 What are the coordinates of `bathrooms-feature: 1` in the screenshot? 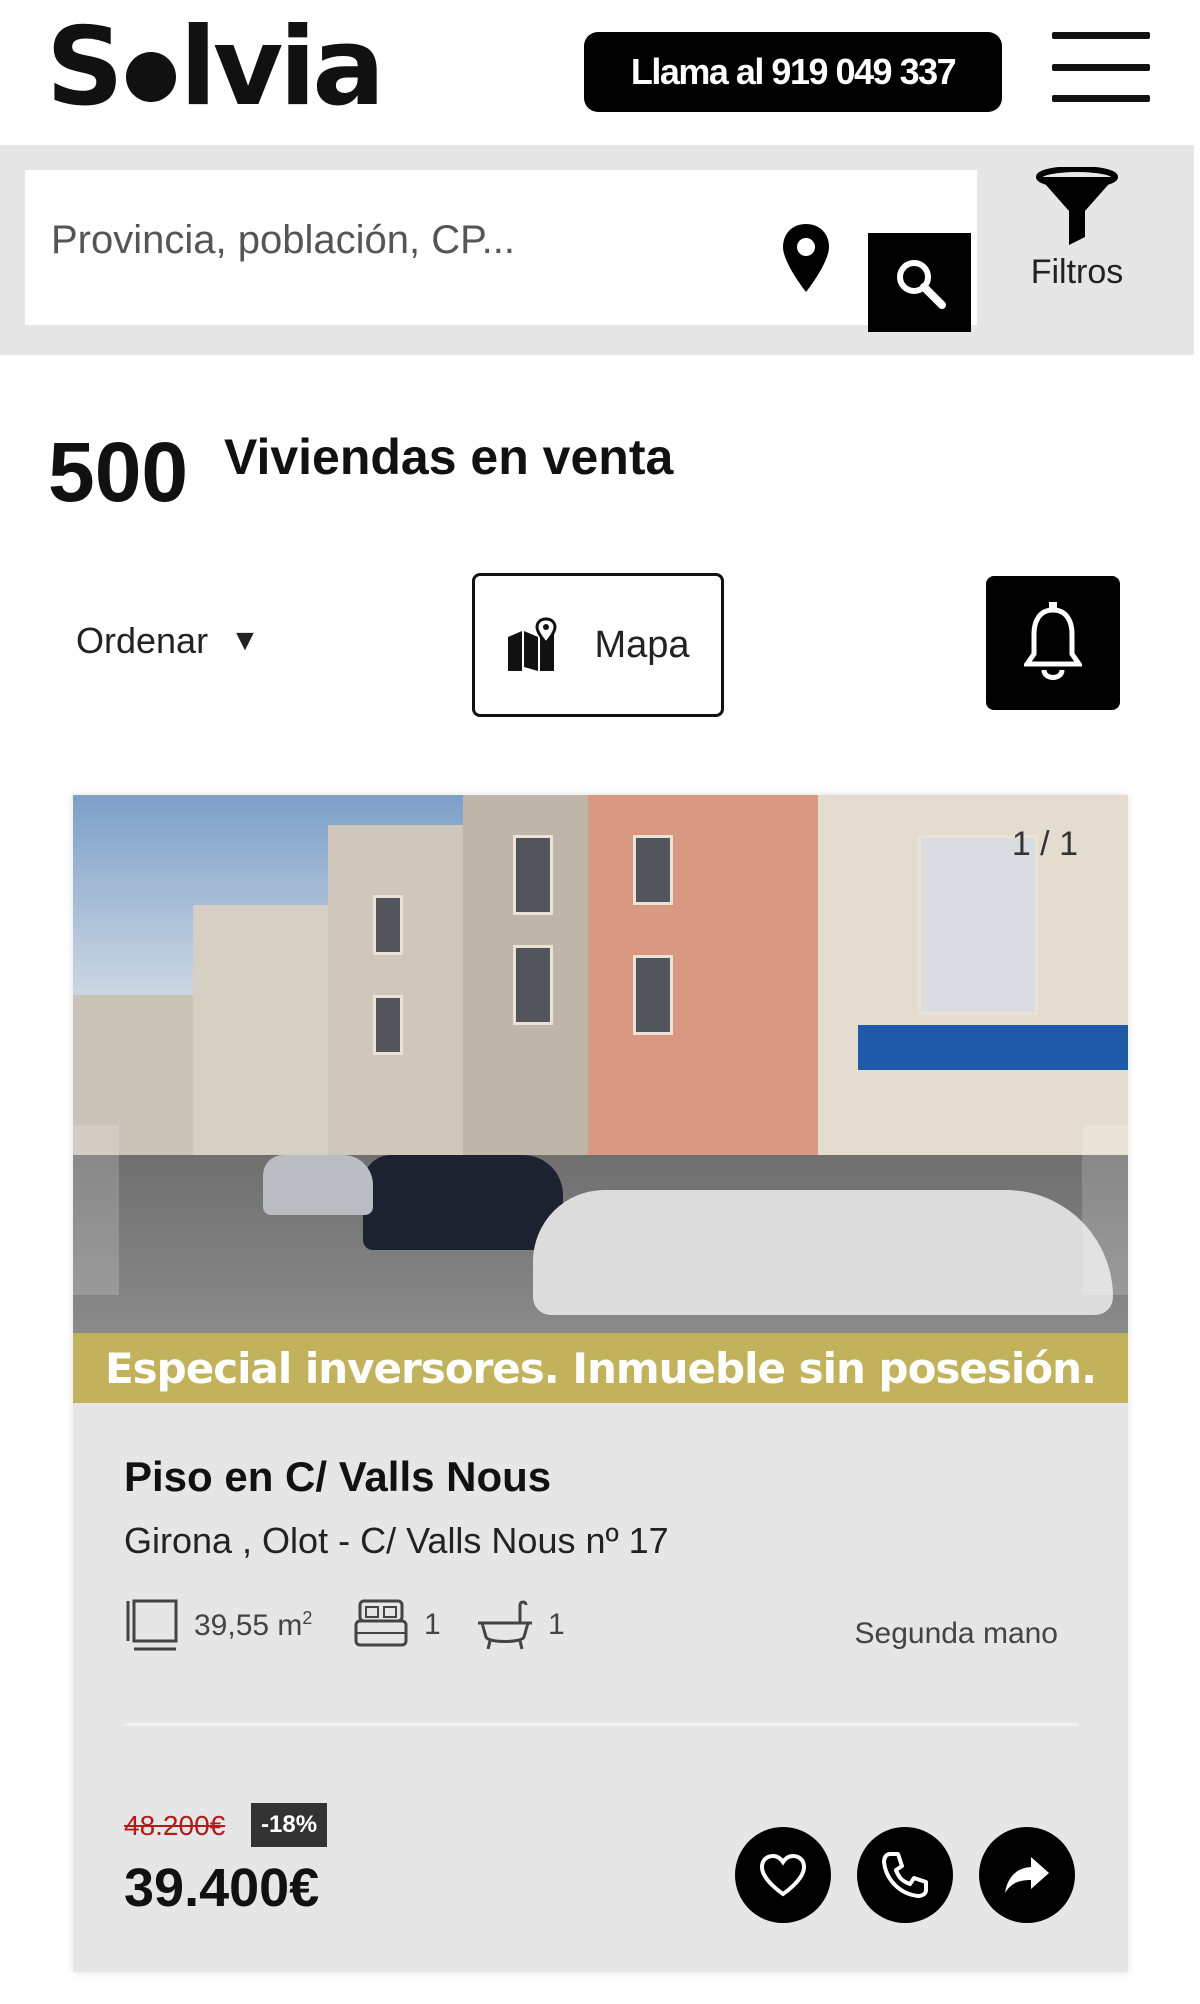 It's located at (520, 1625).